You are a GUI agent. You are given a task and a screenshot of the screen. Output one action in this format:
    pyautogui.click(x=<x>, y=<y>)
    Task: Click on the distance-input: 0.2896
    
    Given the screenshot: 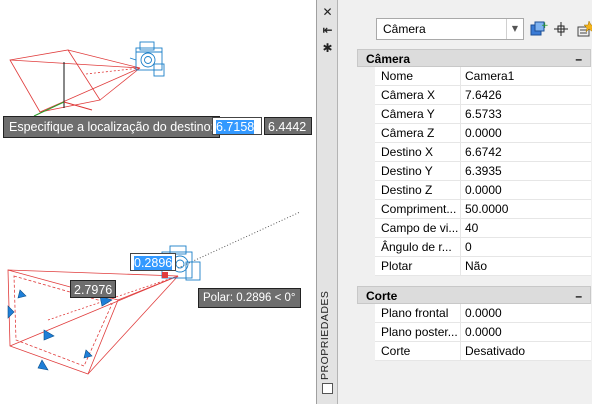 What is the action you would take?
    pyautogui.click(x=153, y=262)
    